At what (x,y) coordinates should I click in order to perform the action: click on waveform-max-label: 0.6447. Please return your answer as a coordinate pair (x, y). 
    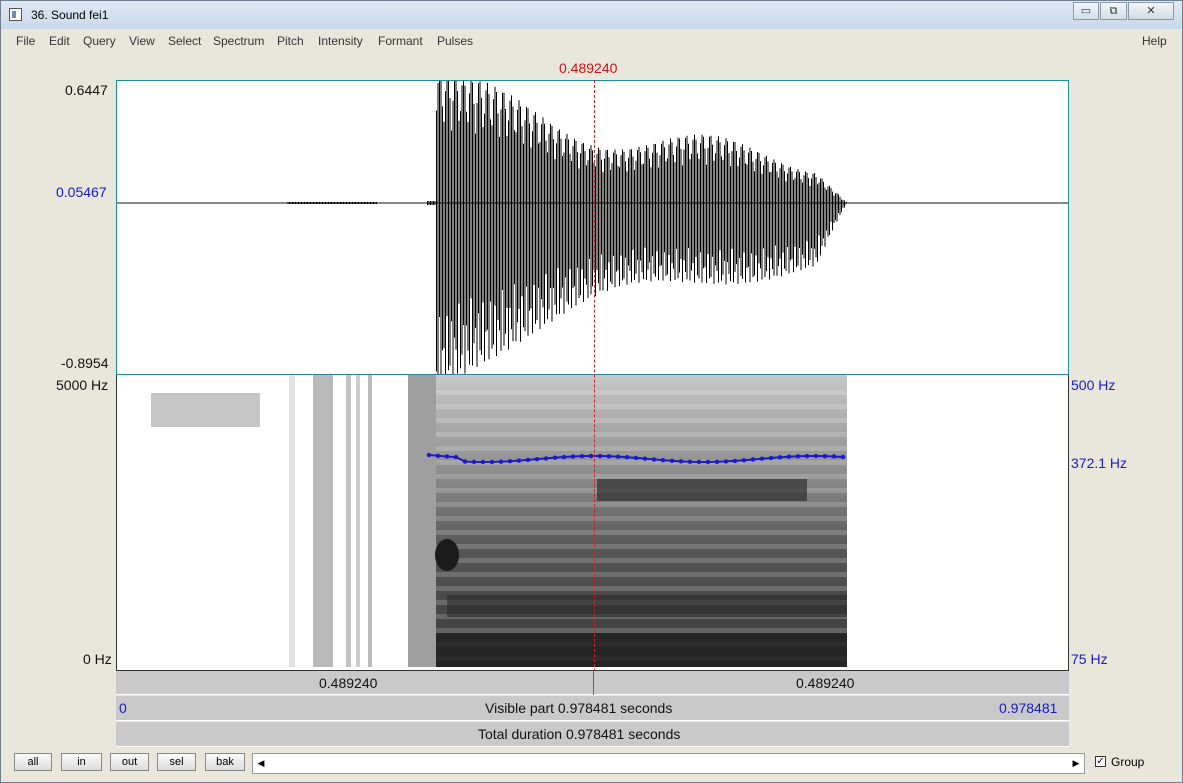
    Looking at the image, I should click on (86, 90).